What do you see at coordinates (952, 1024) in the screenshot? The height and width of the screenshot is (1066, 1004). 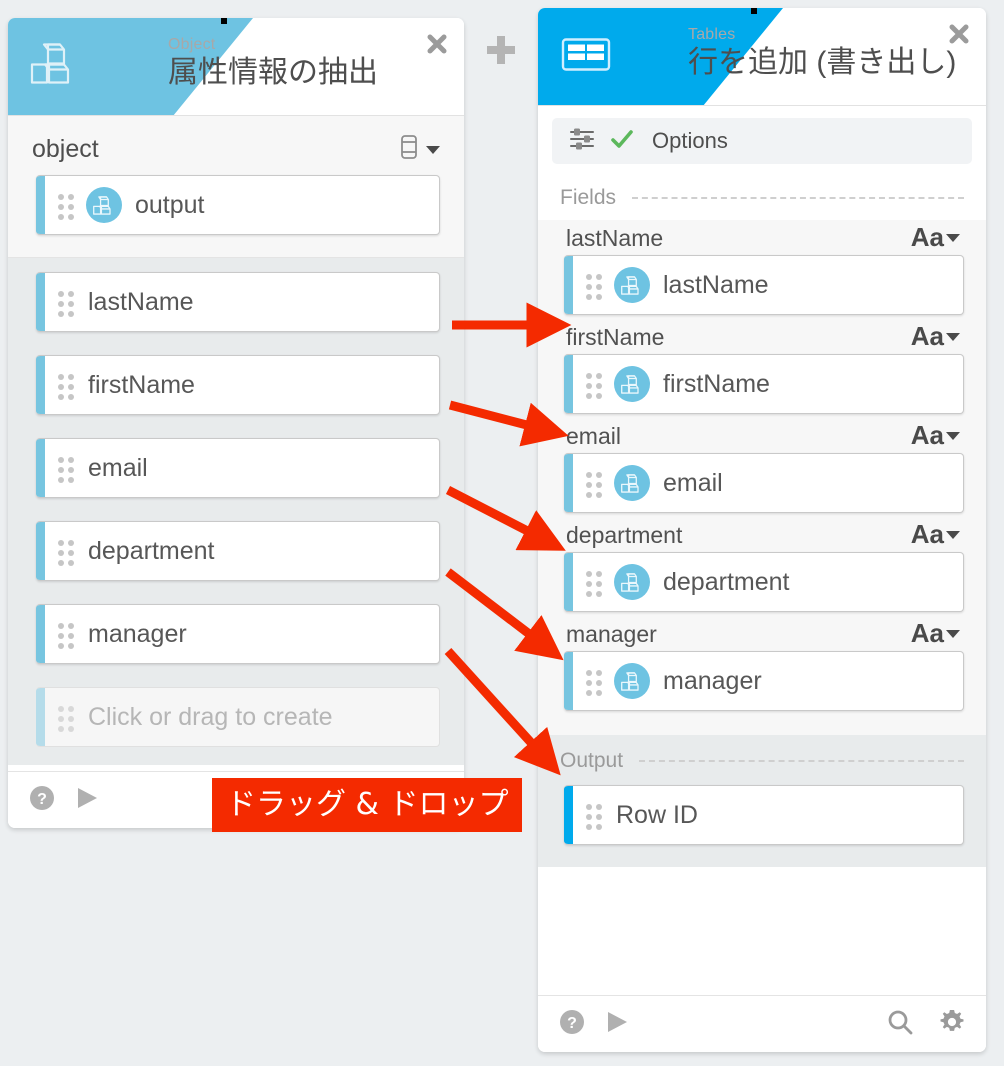 I see `gear-icon` at bounding box center [952, 1024].